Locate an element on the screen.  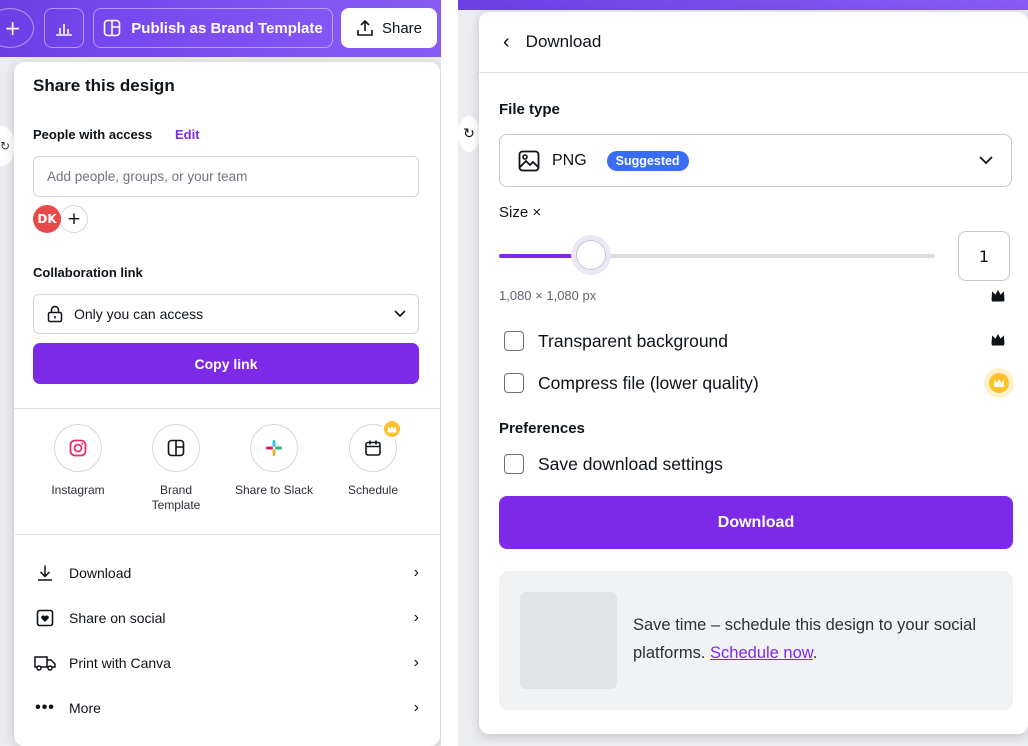
download-icon is located at coordinates (45, 573).